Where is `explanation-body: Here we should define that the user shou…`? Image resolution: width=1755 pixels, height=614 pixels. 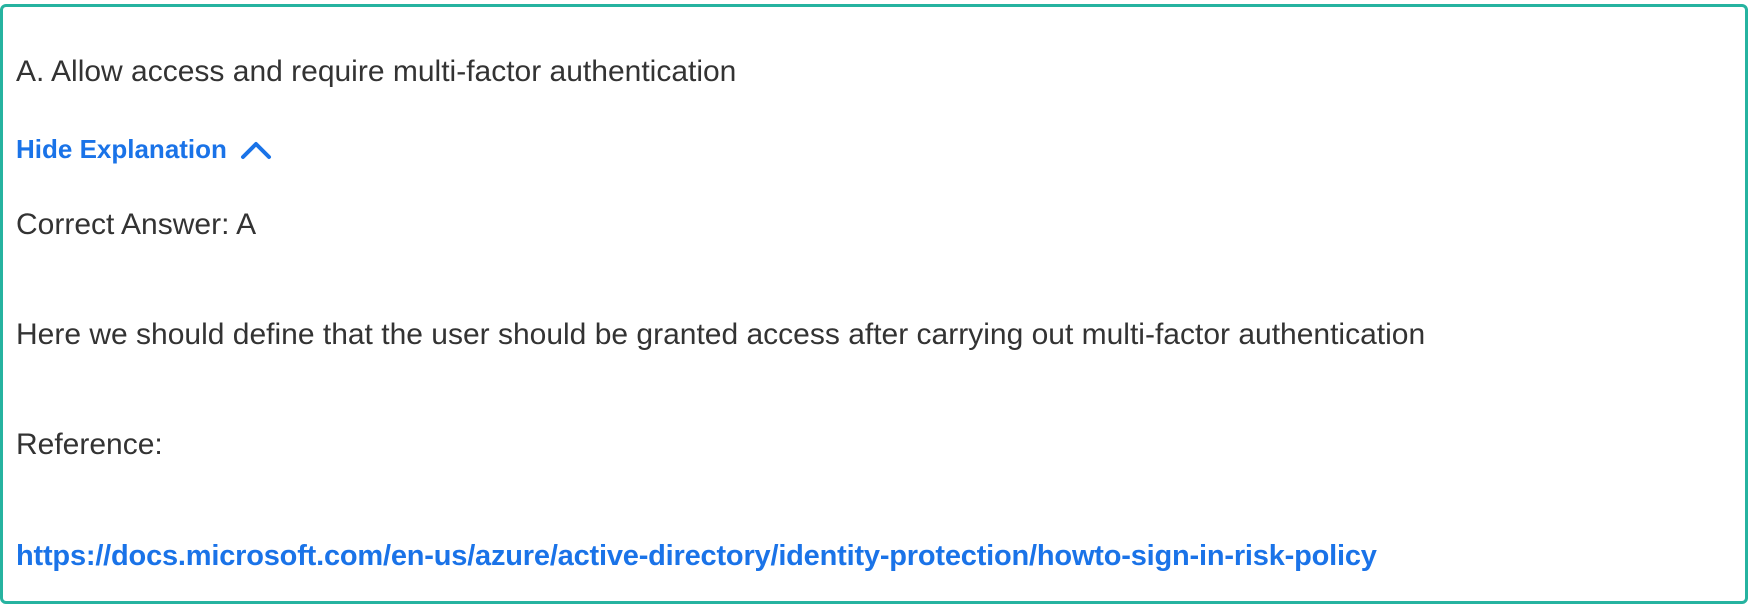 explanation-body: Here we should define that the user shou… is located at coordinates (721, 334).